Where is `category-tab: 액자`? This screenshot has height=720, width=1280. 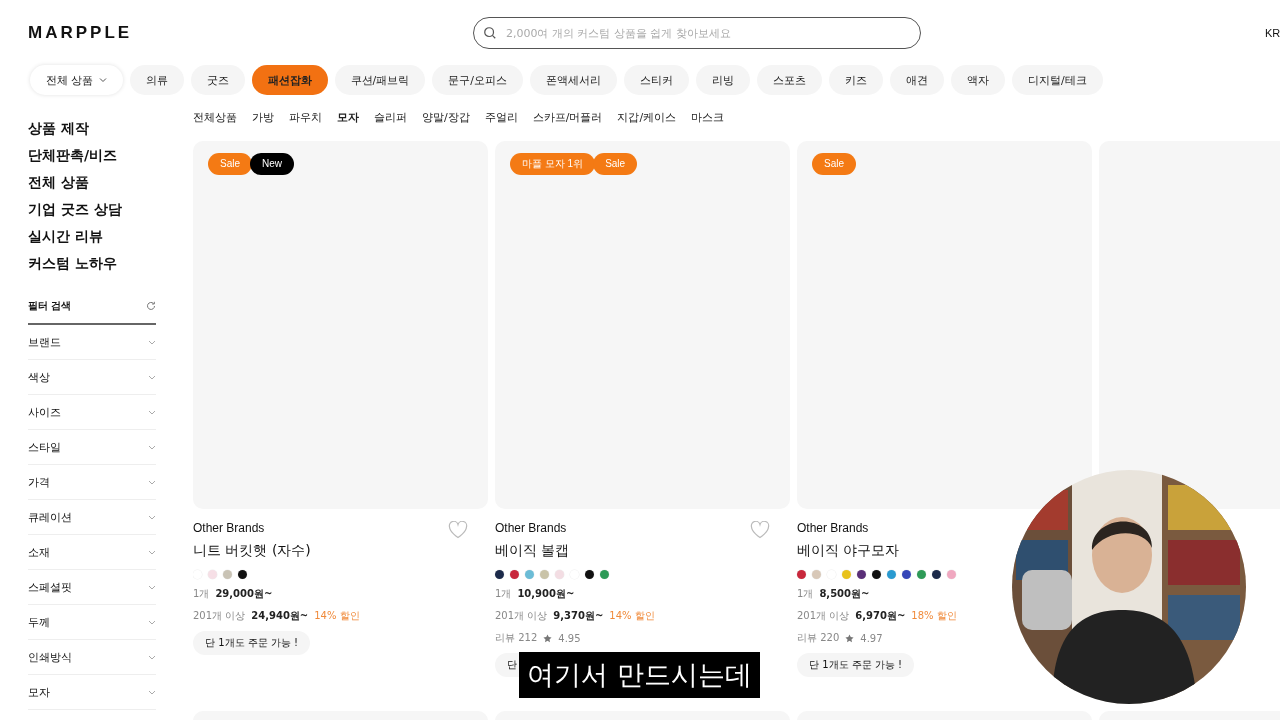
category-tab: 액자 is located at coordinates (977, 80).